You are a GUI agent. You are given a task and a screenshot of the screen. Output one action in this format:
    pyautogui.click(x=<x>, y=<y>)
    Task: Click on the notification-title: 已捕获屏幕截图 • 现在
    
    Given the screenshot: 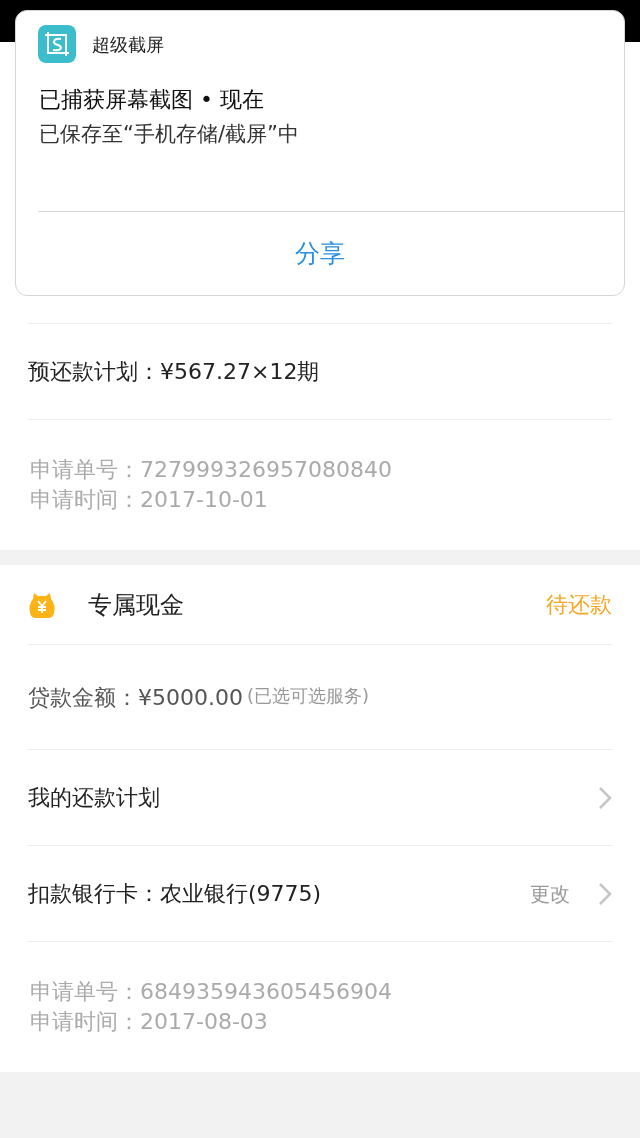 What is the action you would take?
    pyautogui.click(x=152, y=100)
    